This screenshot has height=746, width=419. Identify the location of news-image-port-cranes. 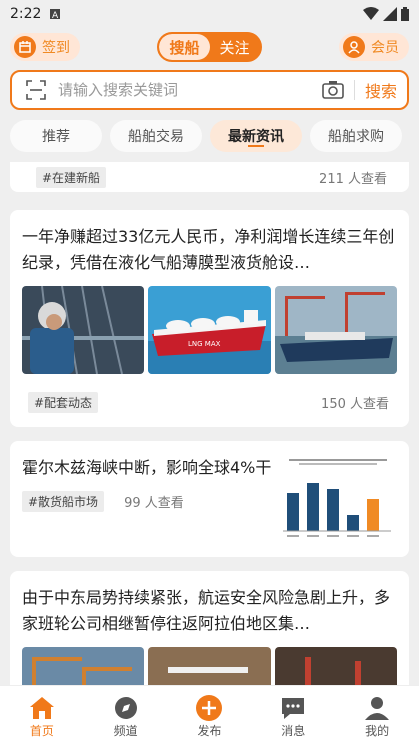
(83, 666).